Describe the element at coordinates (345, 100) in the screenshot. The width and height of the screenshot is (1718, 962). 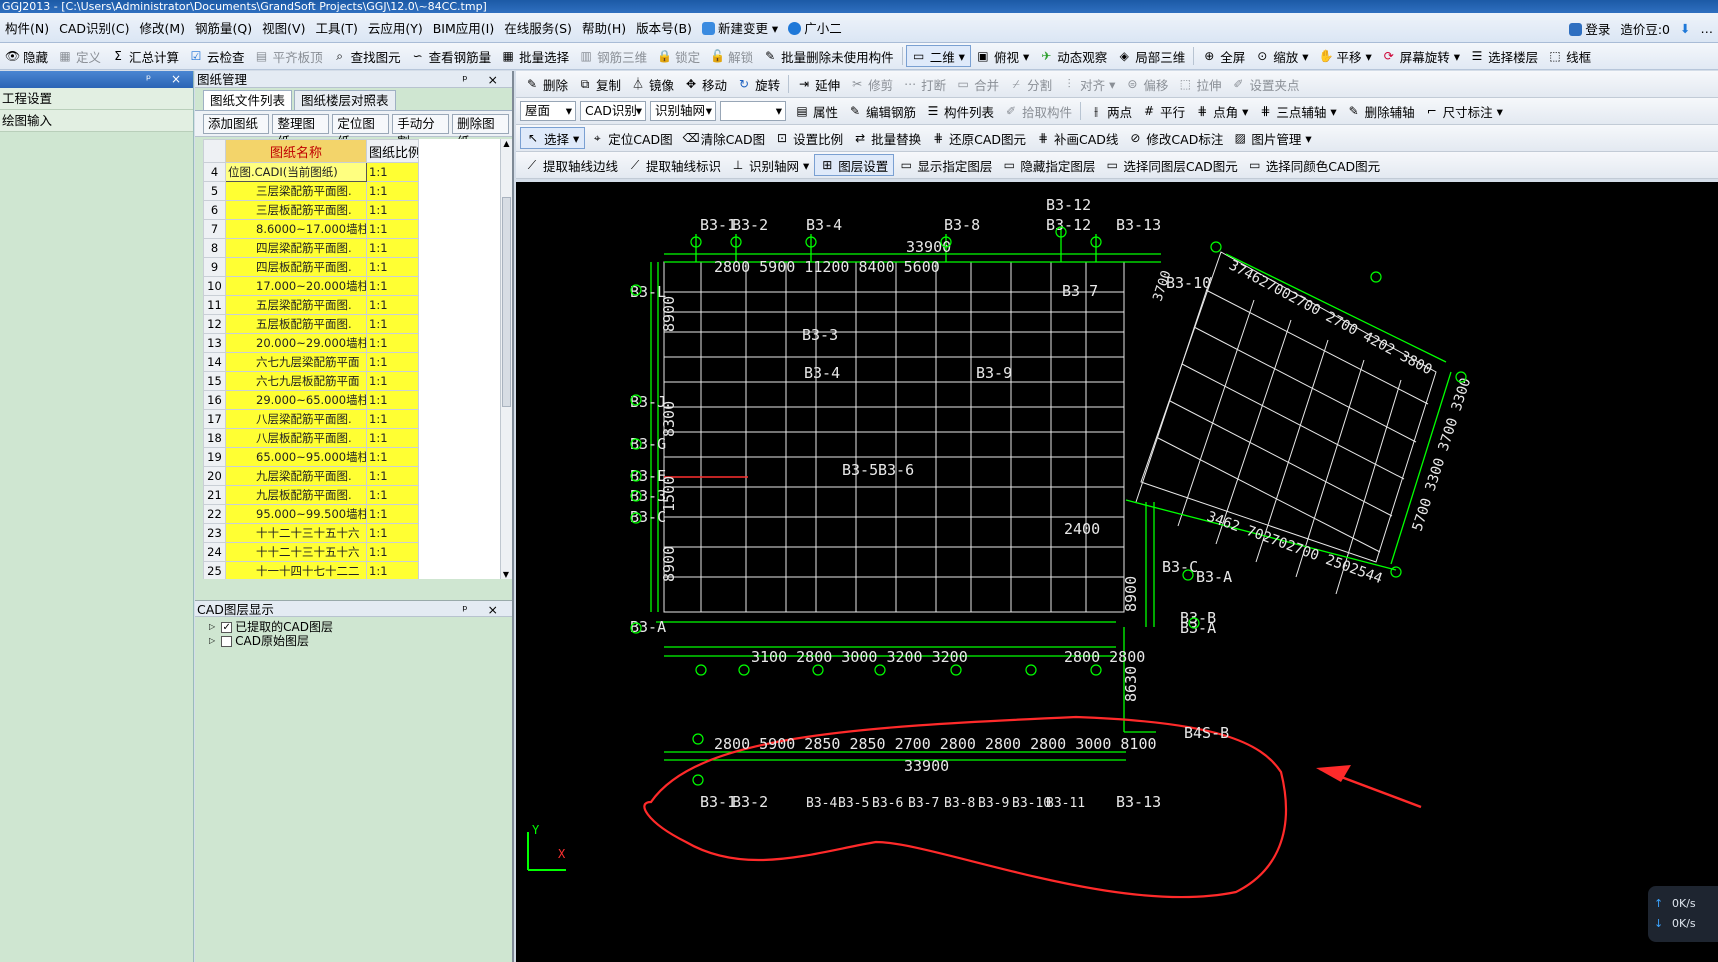
I see `tab-drawing-floor-map: 图纸楼层对照表` at that location.